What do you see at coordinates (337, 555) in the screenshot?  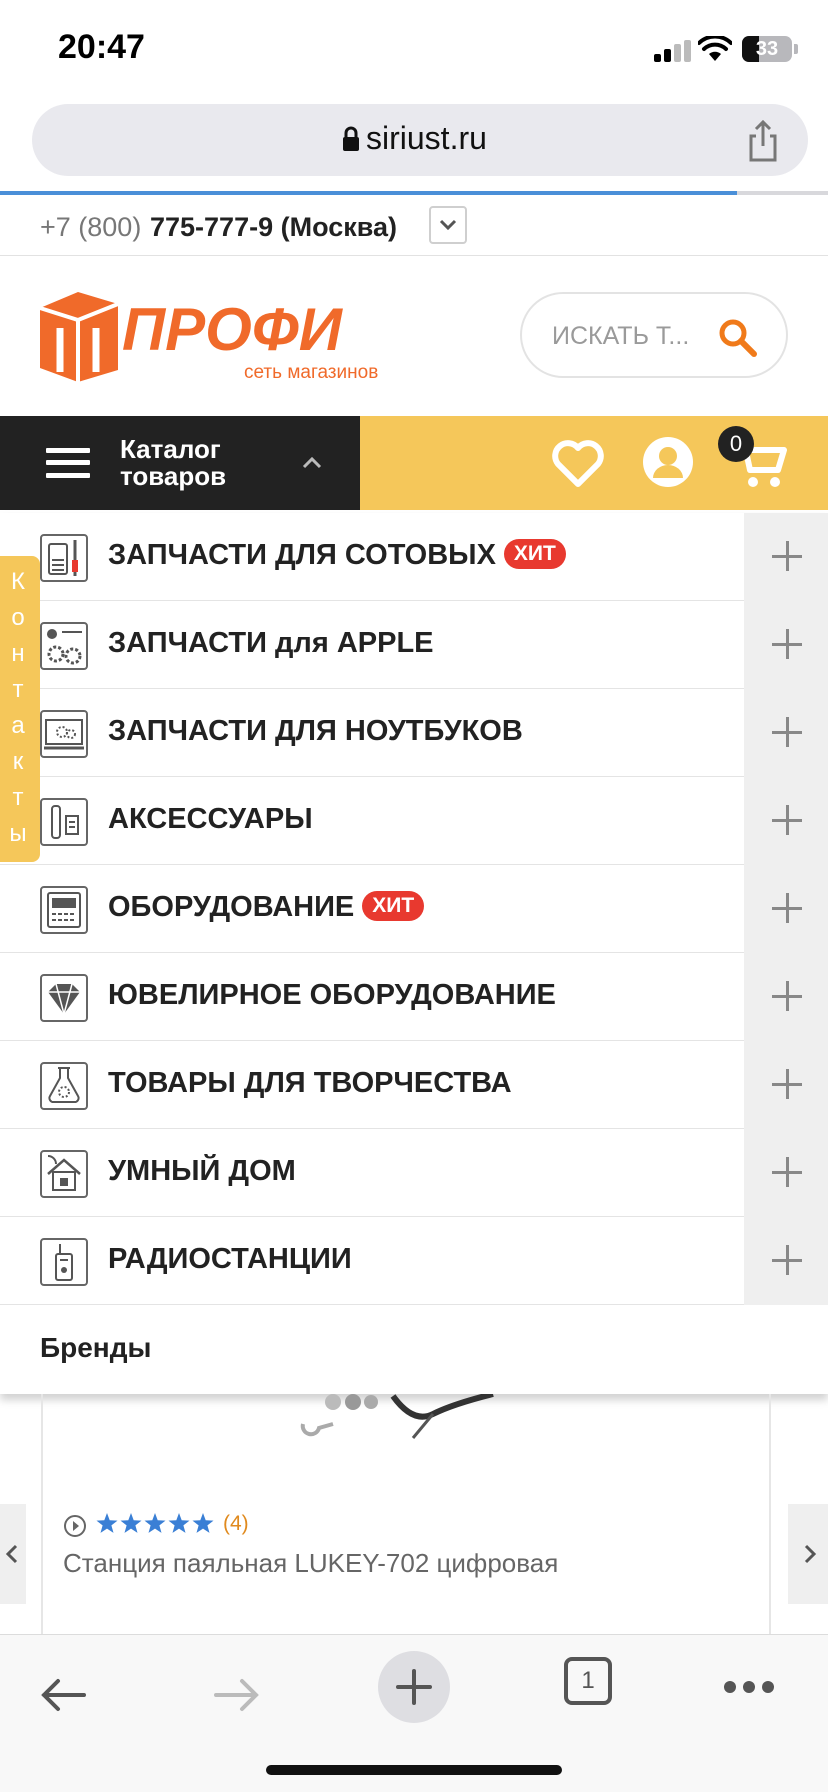 I see `menu-item-label: ЗАПЧАСТИ ДЛЯ СОТОВЫХ ХИТ` at bounding box center [337, 555].